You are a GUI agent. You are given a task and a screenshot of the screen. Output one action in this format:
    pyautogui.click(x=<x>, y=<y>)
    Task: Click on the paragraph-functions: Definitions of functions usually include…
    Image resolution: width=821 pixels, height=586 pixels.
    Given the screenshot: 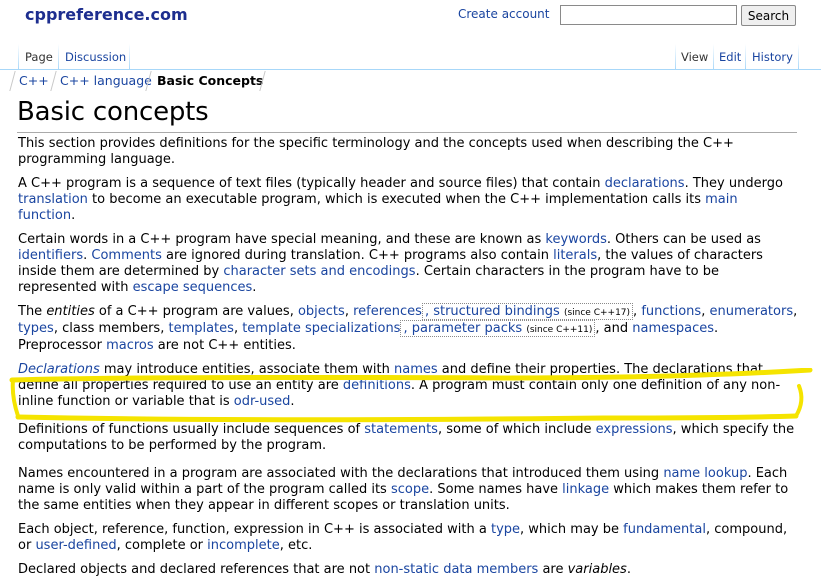 What is the action you would take?
    pyautogui.click(x=408, y=438)
    